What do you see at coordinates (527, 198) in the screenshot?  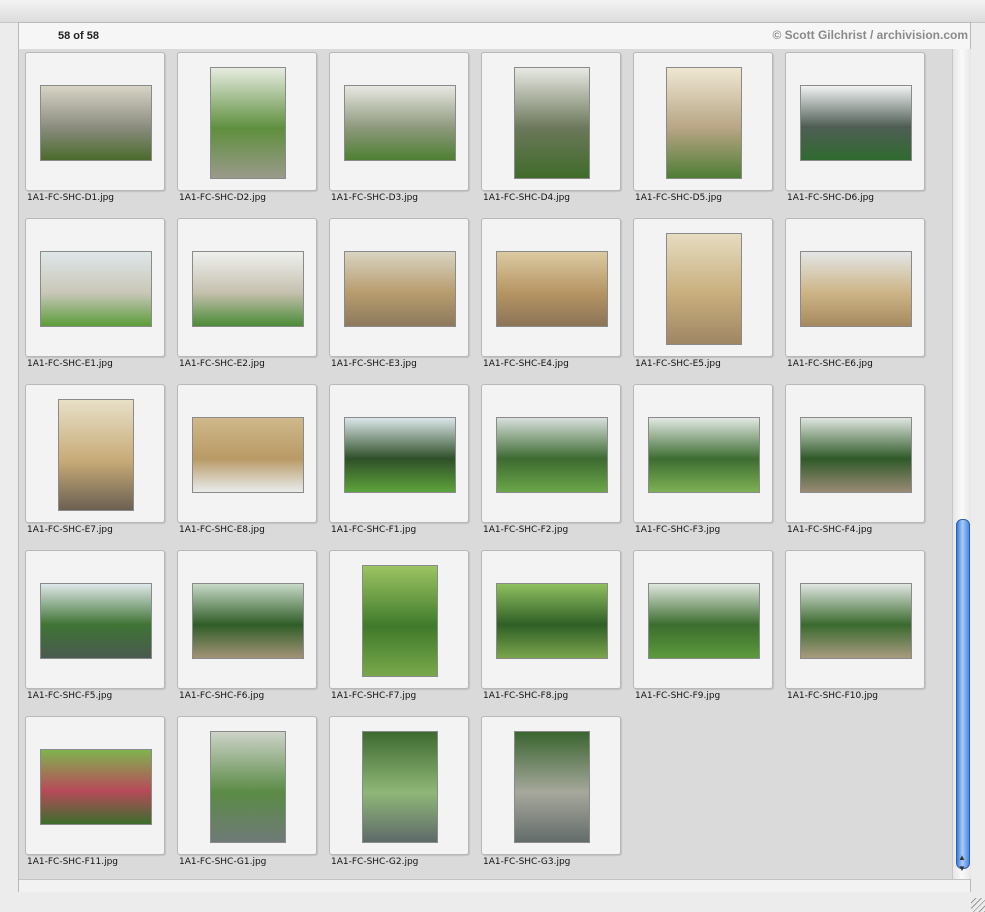 I see `thumbnail-filename: 1A1-FC-SHC-D4.jpg` at bounding box center [527, 198].